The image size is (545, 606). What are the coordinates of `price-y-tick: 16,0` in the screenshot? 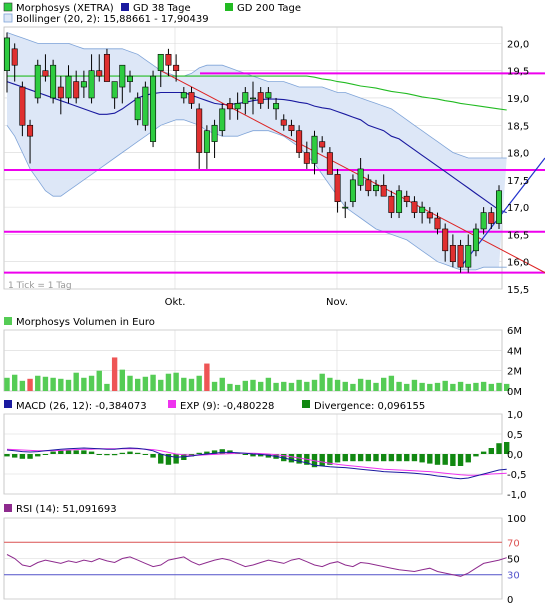 It's located at (518, 263).